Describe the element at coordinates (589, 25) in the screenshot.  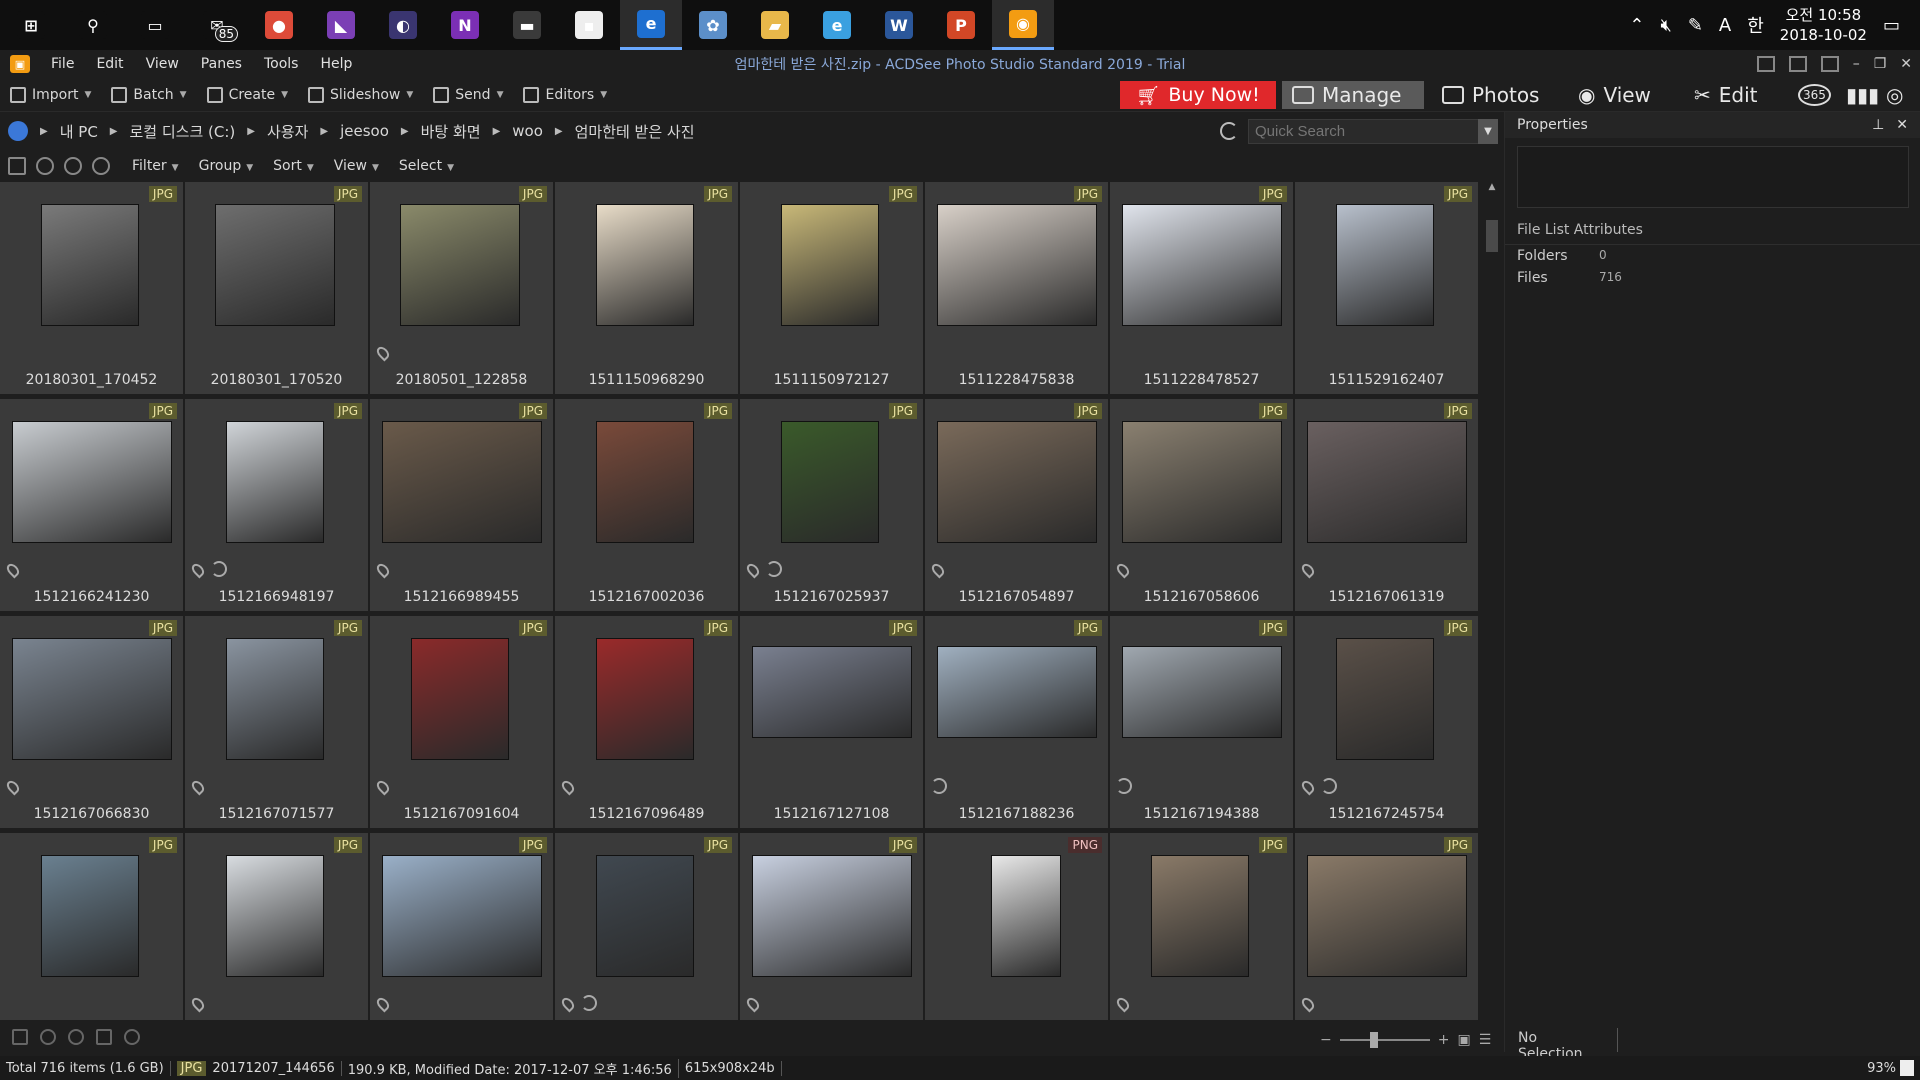
I see `taskbar-app: ▪` at that location.